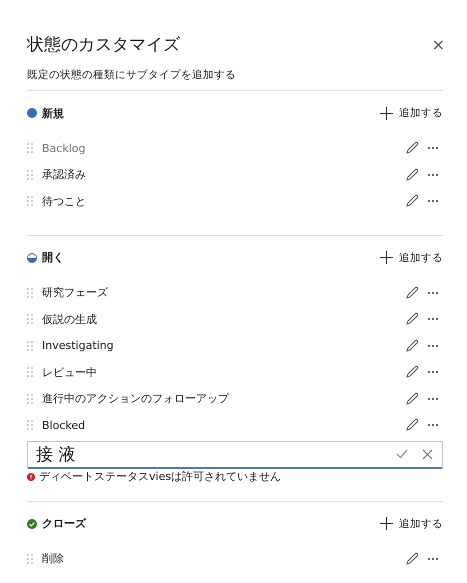  Describe the element at coordinates (235, 78) in the screenshot. I see `panel-subtitle: 既定の状態の種類にサブタイプを追加する` at that location.